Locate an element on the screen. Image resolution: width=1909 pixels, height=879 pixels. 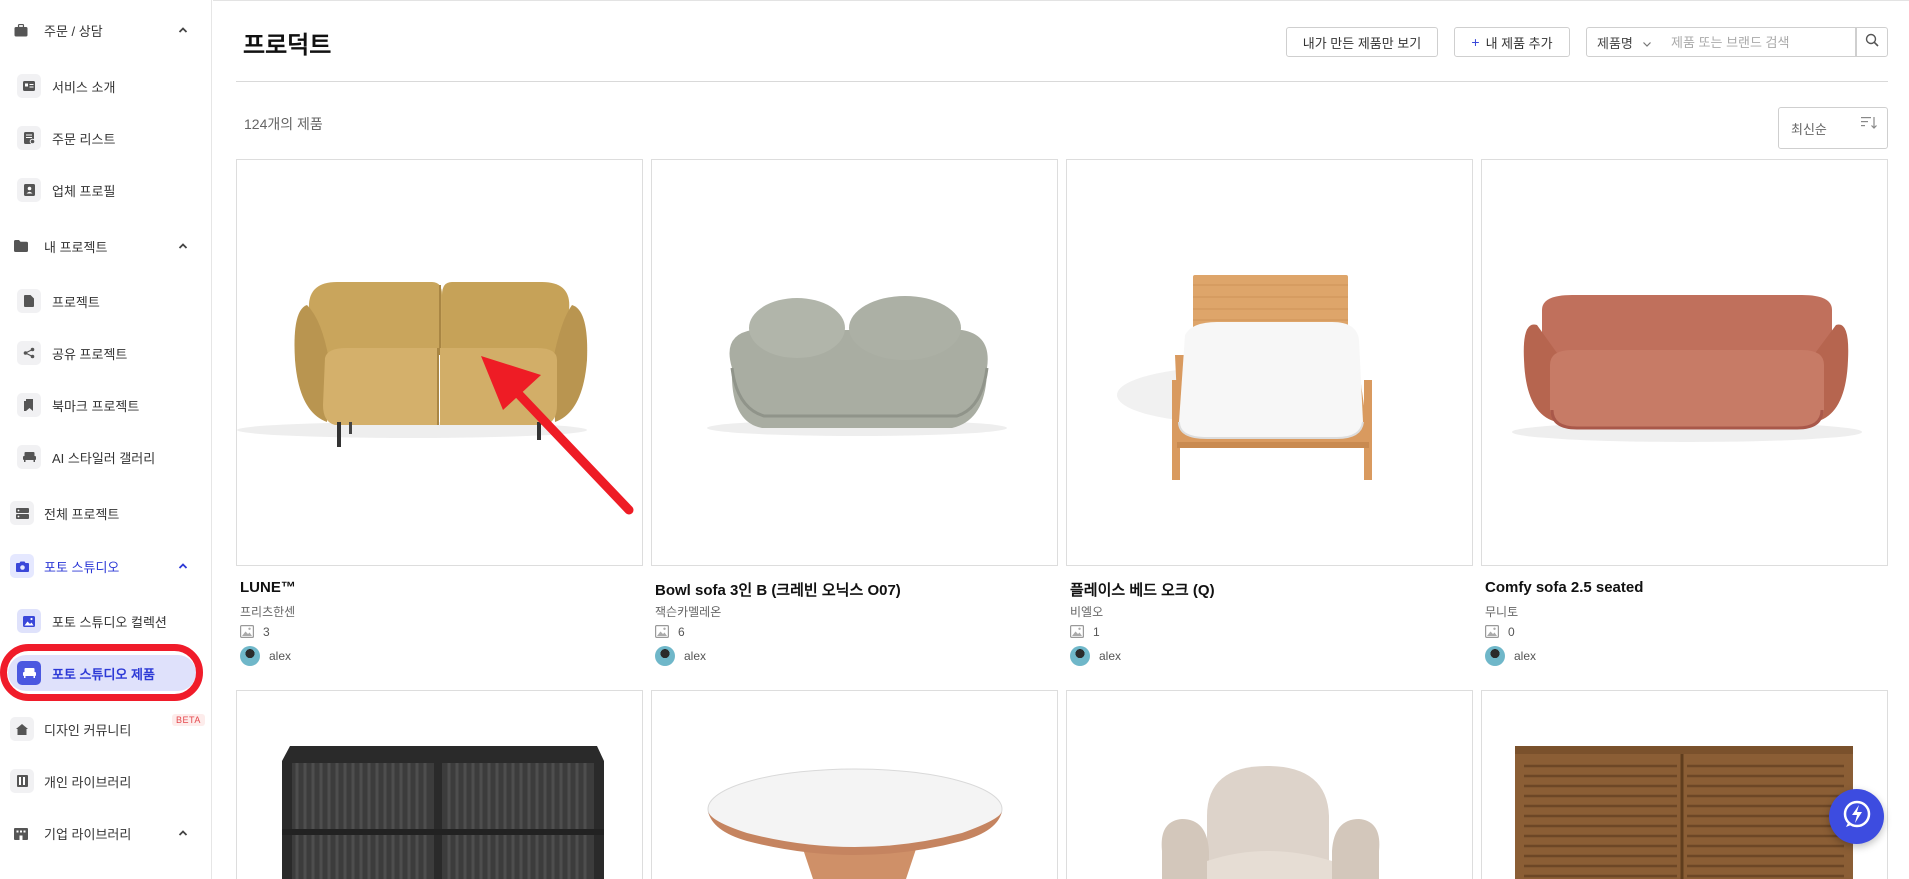
sidebar-item-personal-library: 개인 라이브러리 is located at coordinates (106, 781).